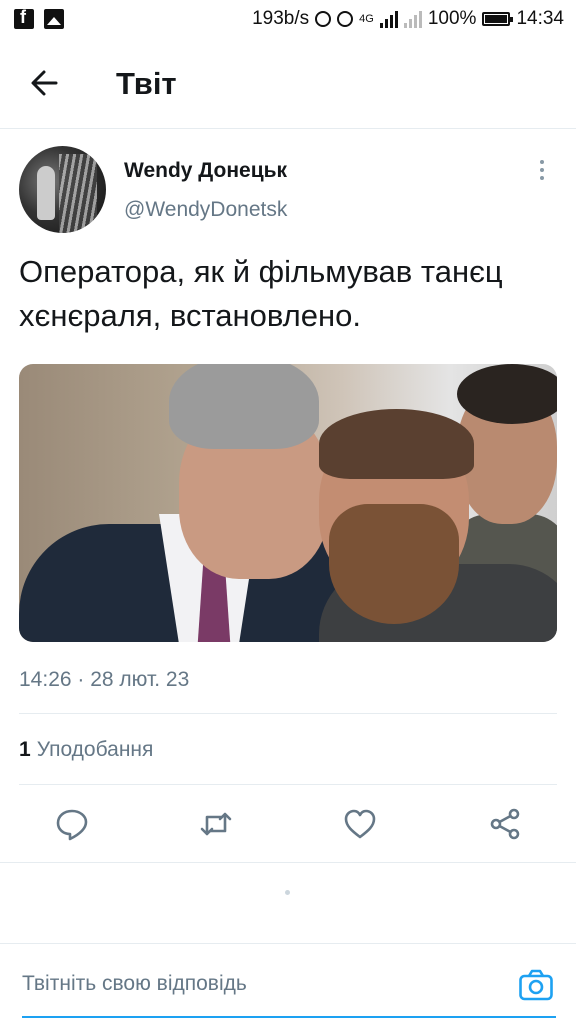  I want to click on camera-button, so click(536, 985).